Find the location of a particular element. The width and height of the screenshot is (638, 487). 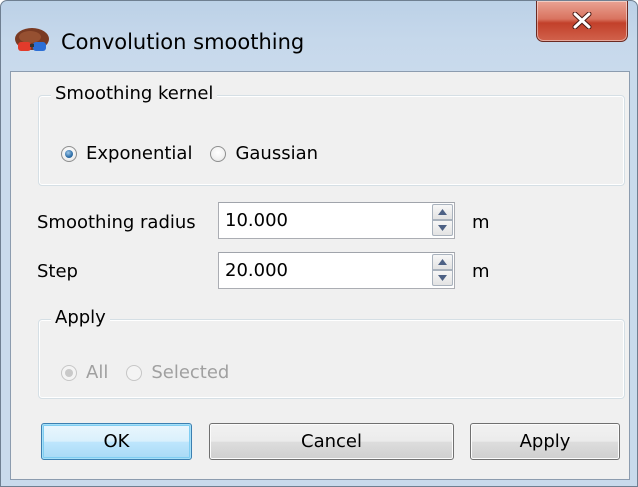

radio-all: All is located at coordinates (84, 372).